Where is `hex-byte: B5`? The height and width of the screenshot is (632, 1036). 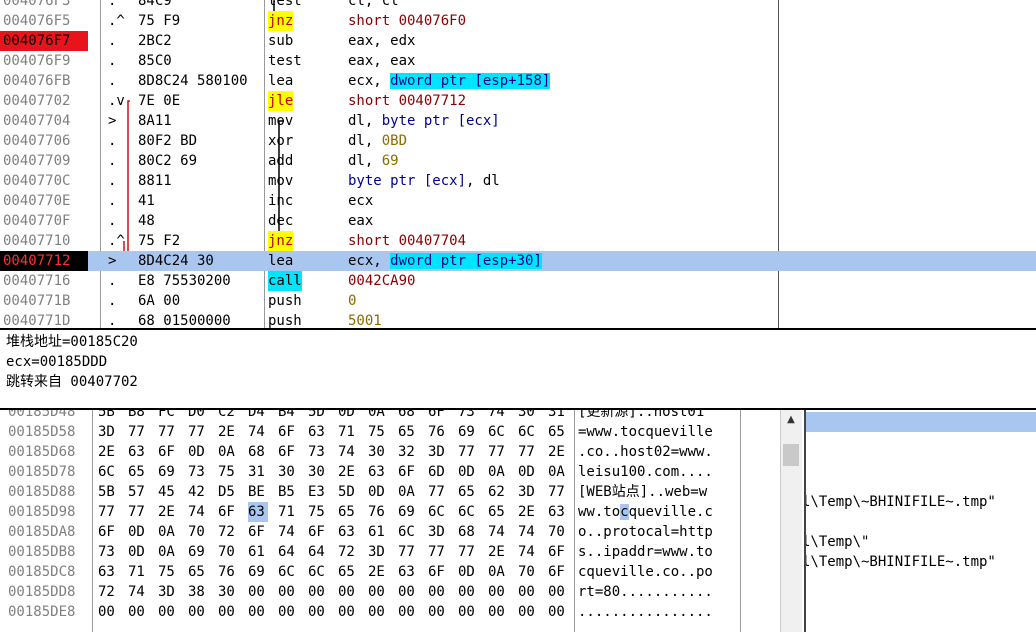
hex-byte: B5 is located at coordinates (288, 492).